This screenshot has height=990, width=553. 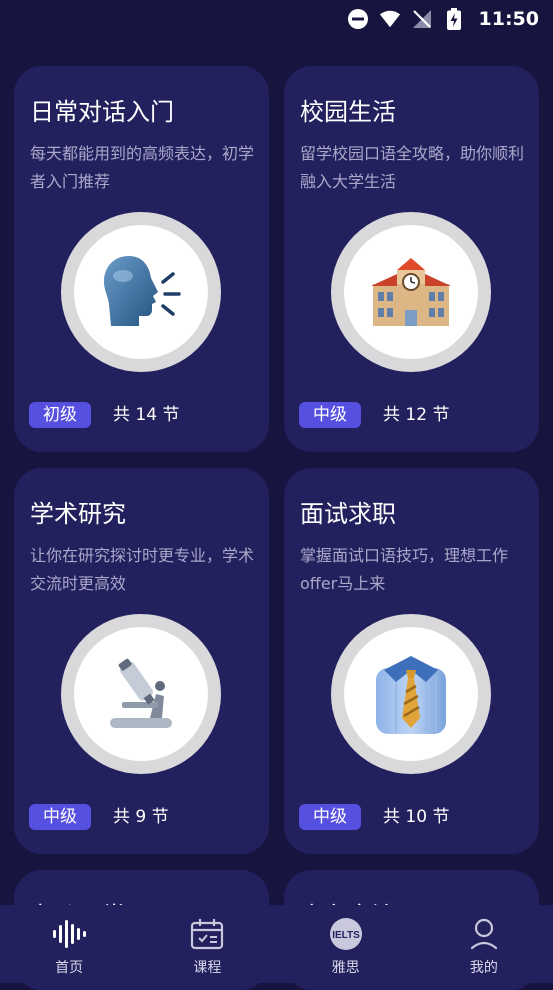 I want to click on nav-label: 首页, so click(x=69, y=968).